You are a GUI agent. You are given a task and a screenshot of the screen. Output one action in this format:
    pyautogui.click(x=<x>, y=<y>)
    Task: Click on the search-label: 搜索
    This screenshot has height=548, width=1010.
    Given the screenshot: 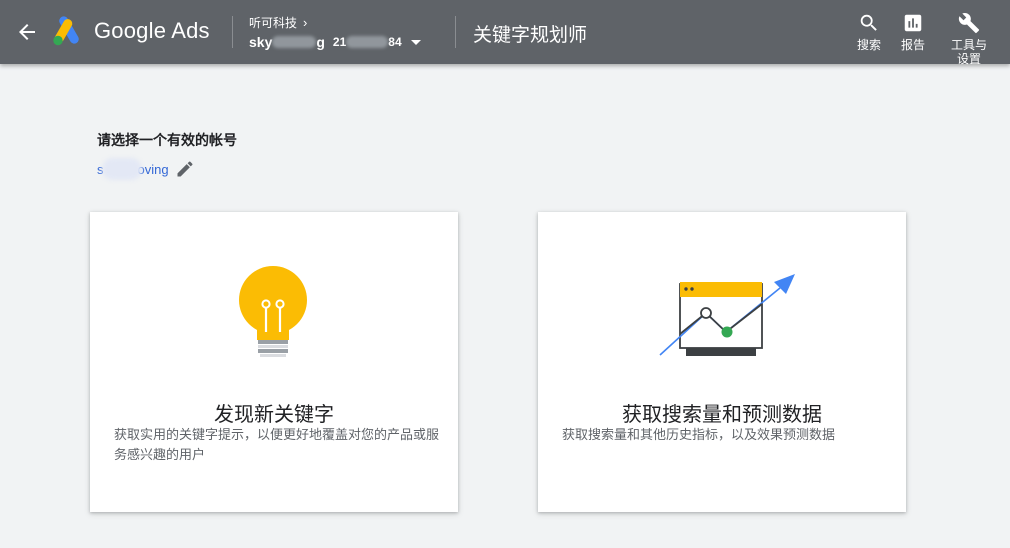 What is the action you would take?
    pyautogui.click(x=868, y=45)
    